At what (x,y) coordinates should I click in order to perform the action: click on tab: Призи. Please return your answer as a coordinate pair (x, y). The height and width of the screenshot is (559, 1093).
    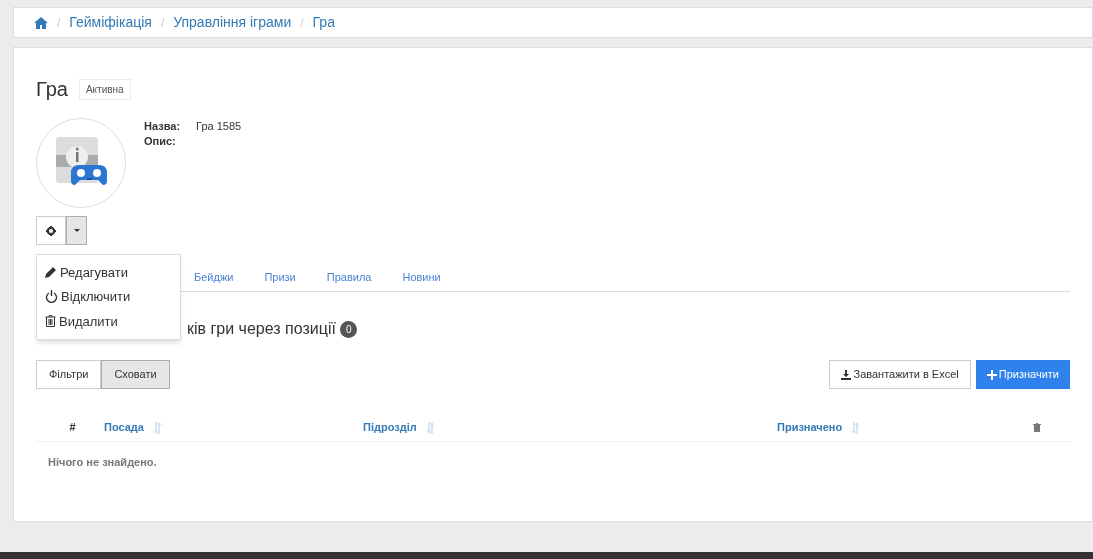
    Looking at the image, I should click on (280, 279).